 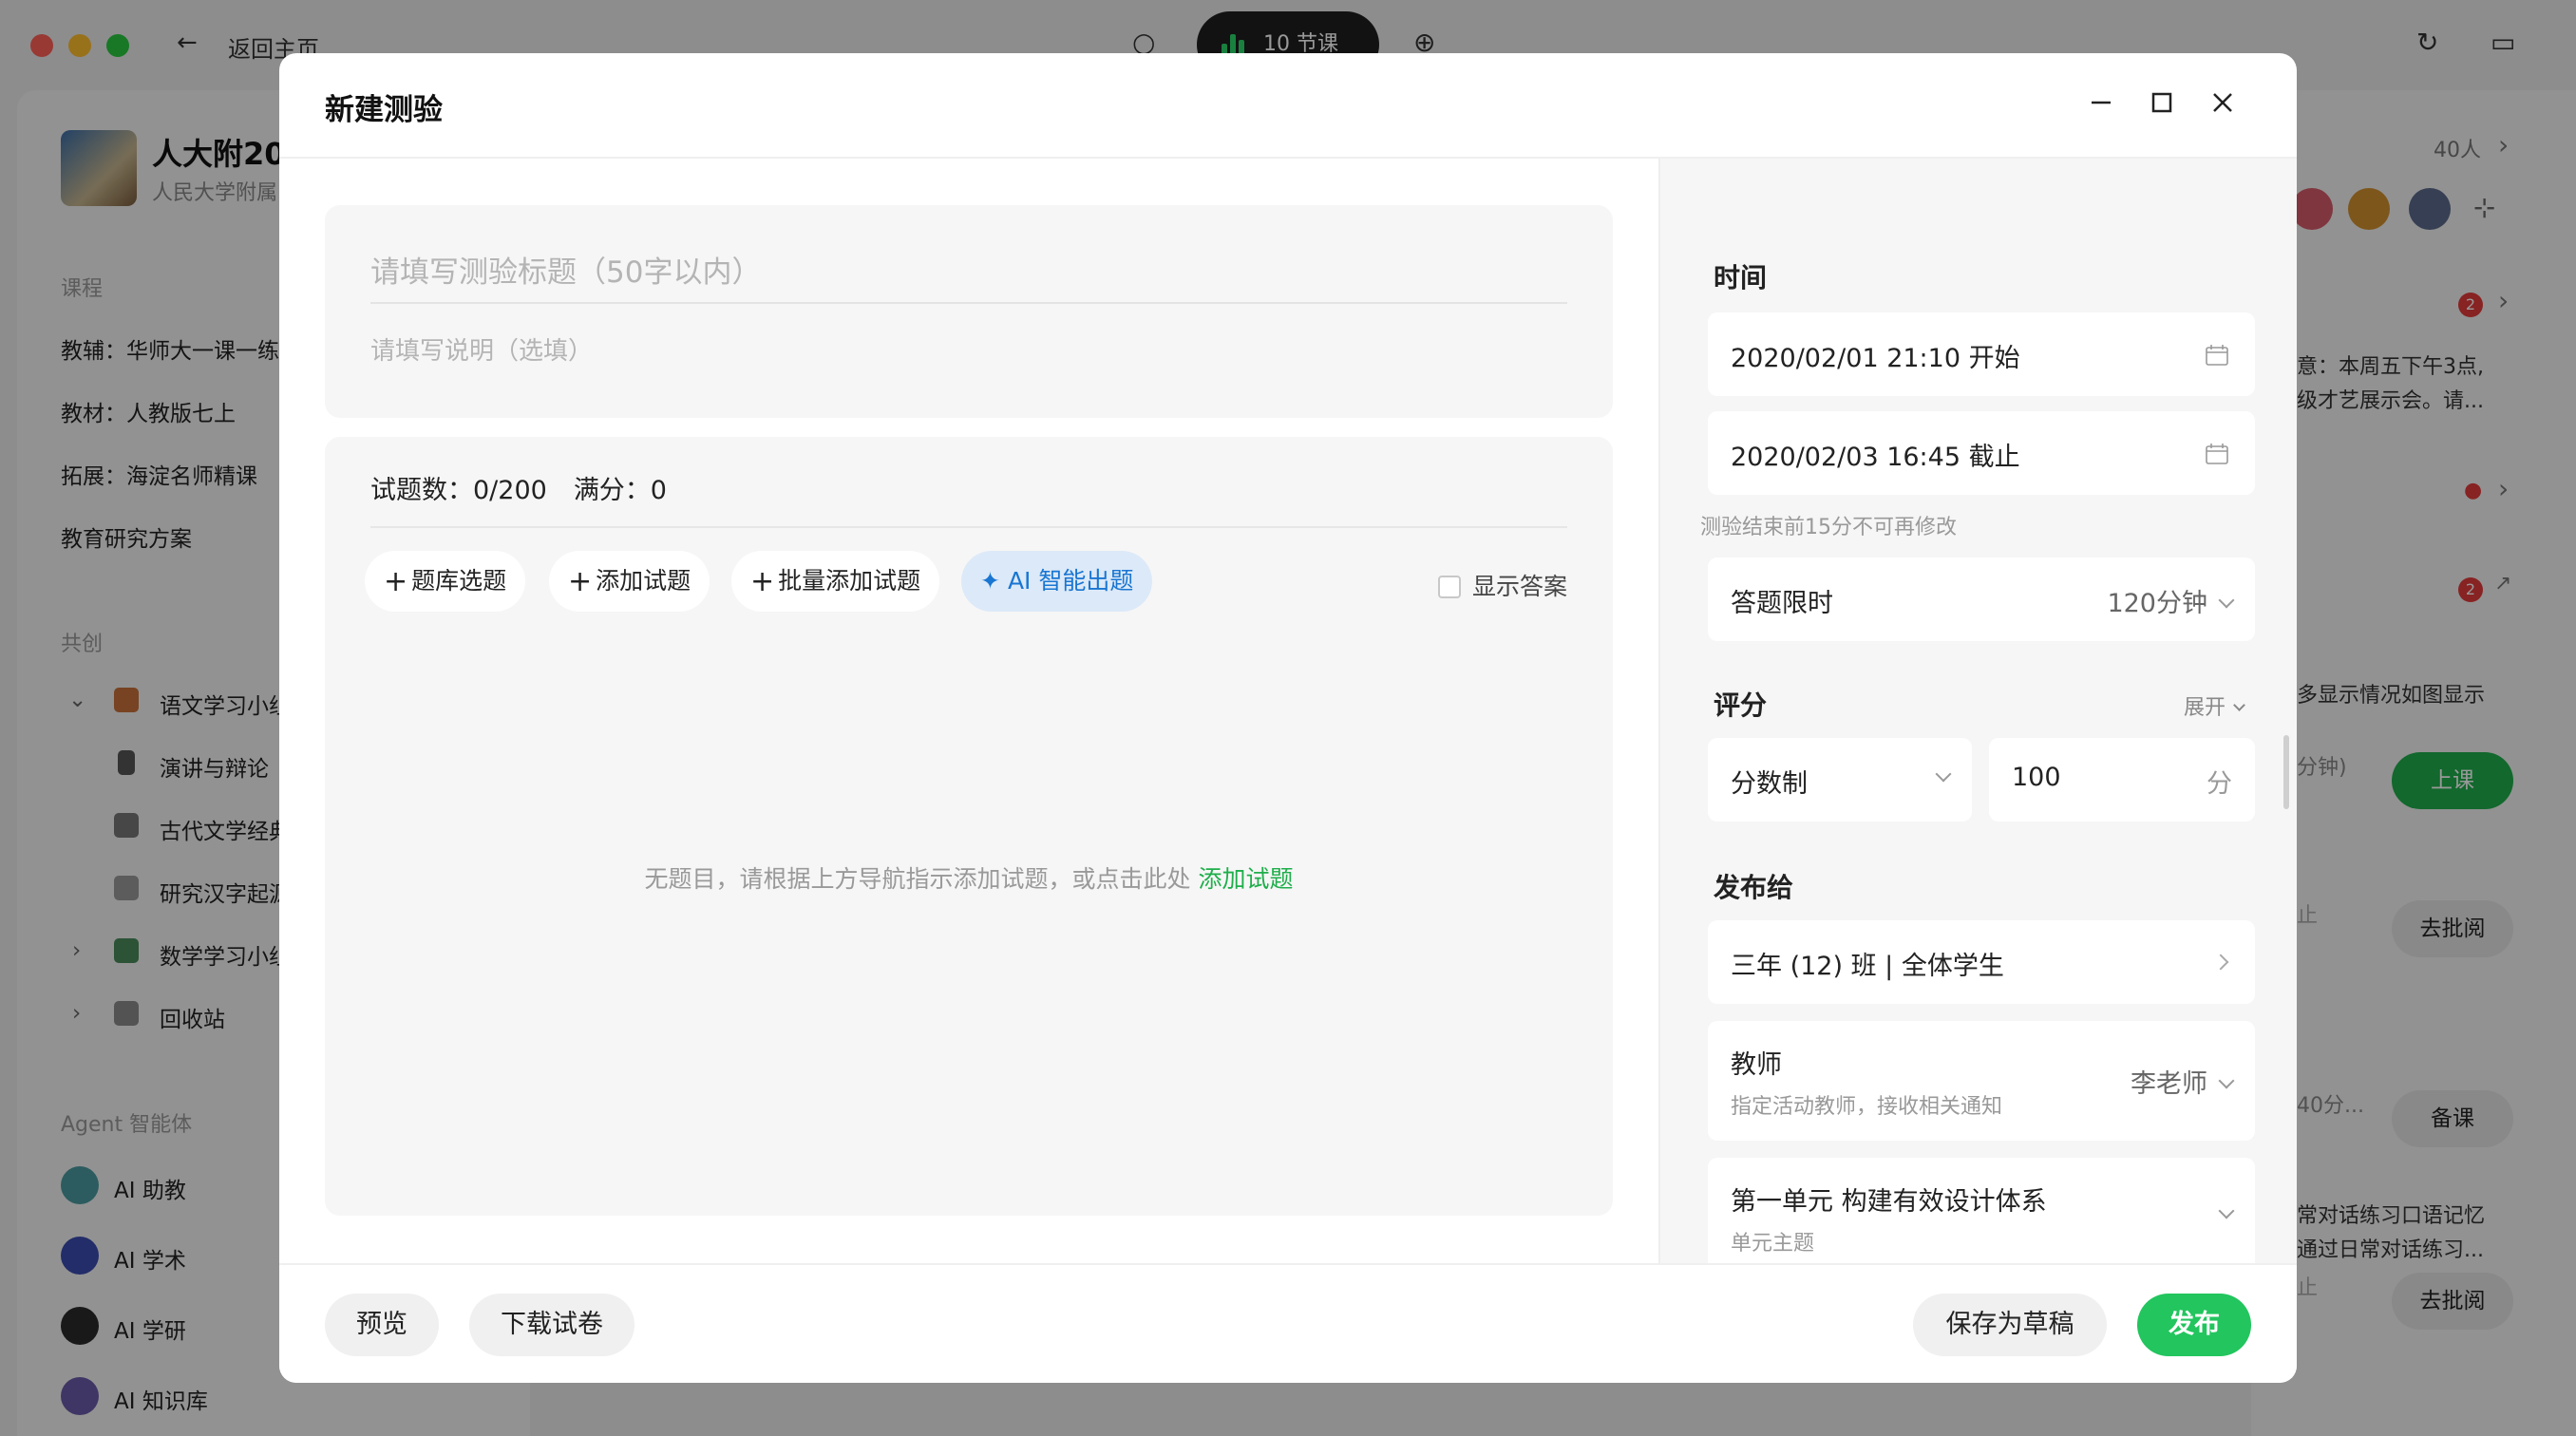 What do you see at coordinates (849, 581) in the screenshot?
I see `batch-add-label: 批量添加试题` at bounding box center [849, 581].